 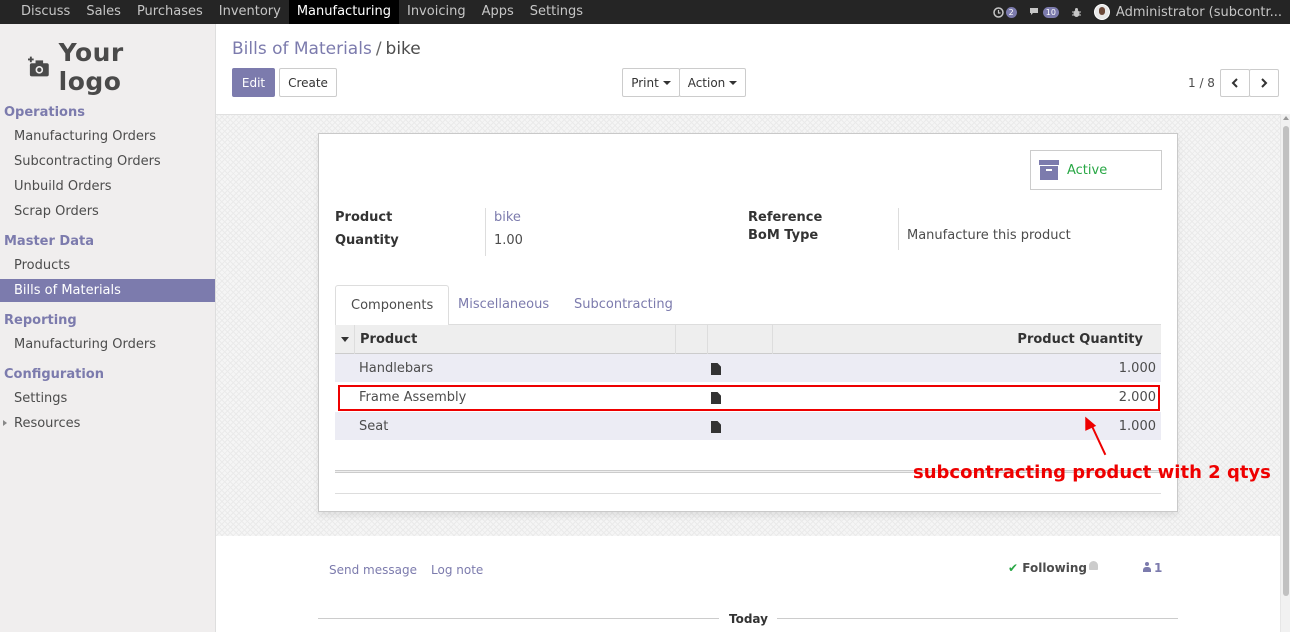 I want to click on check-icon: ✔, so click(x=1013, y=568).